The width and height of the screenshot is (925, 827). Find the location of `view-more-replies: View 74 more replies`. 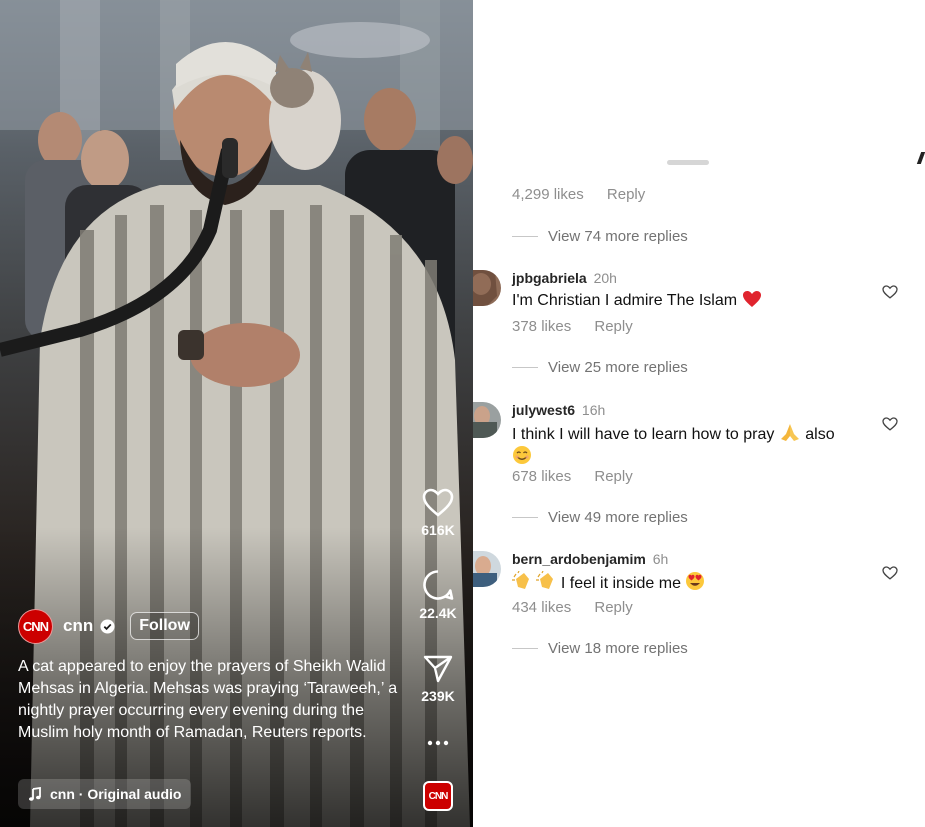

view-more-replies: View 74 more replies is located at coordinates (600, 236).